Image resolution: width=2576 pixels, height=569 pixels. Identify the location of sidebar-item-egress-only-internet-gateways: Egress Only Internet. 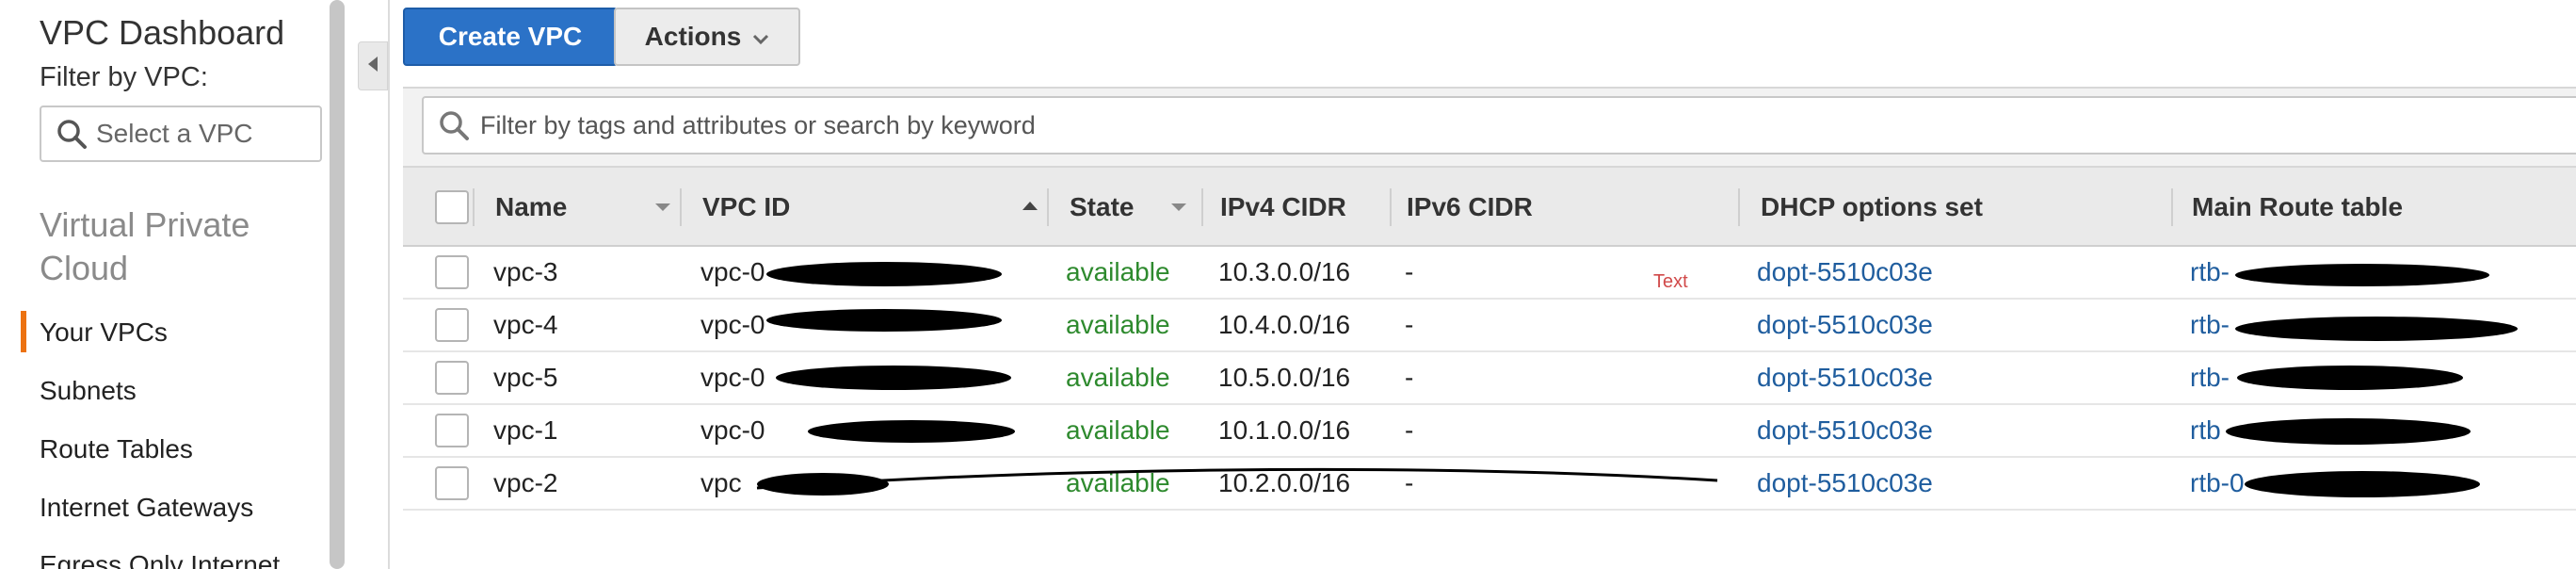
(165, 553).